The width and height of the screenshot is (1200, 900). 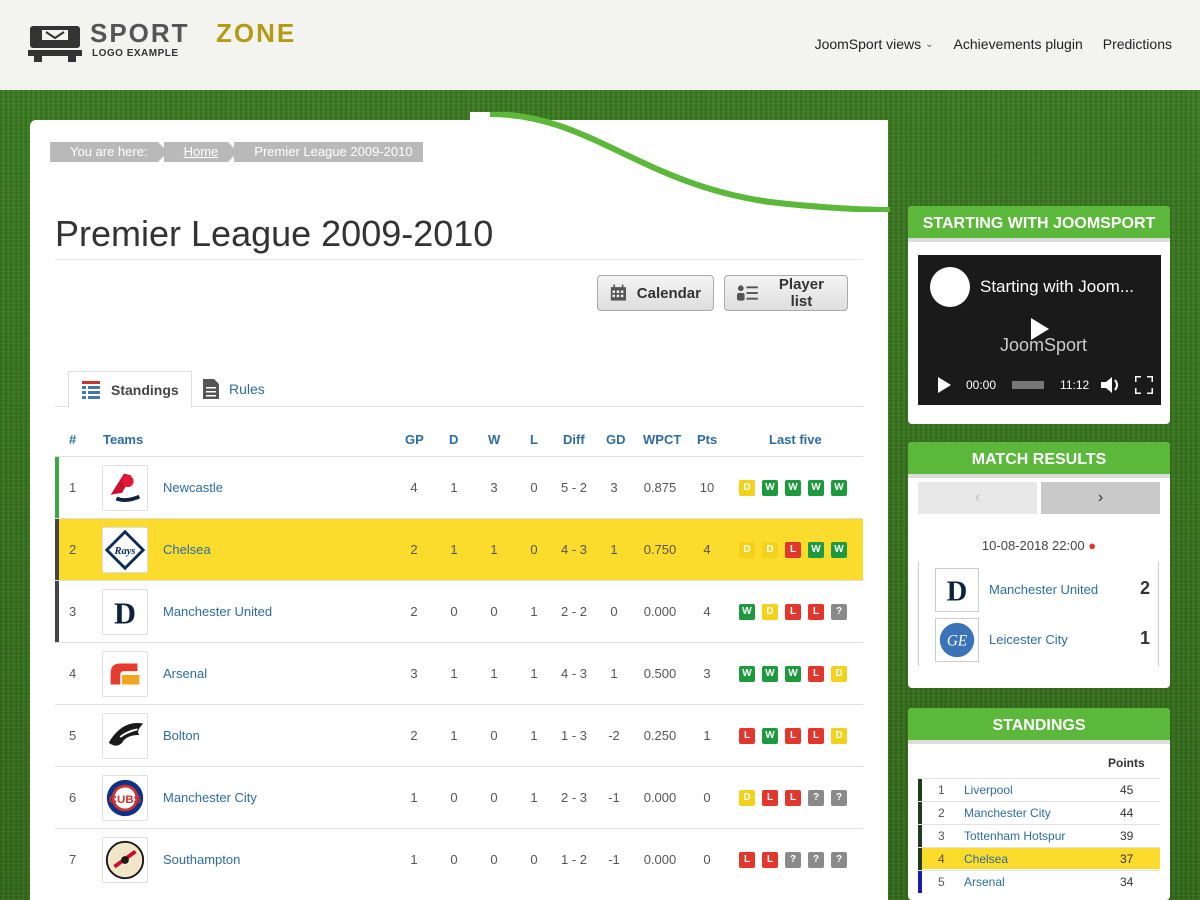 I want to click on standings-widget-row: 4 Chelsea 37, so click(x=1039, y=858).